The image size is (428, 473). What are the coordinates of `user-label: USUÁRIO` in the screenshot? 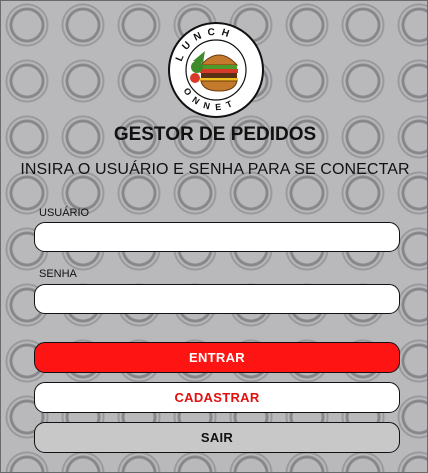 It's located at (64, 213).